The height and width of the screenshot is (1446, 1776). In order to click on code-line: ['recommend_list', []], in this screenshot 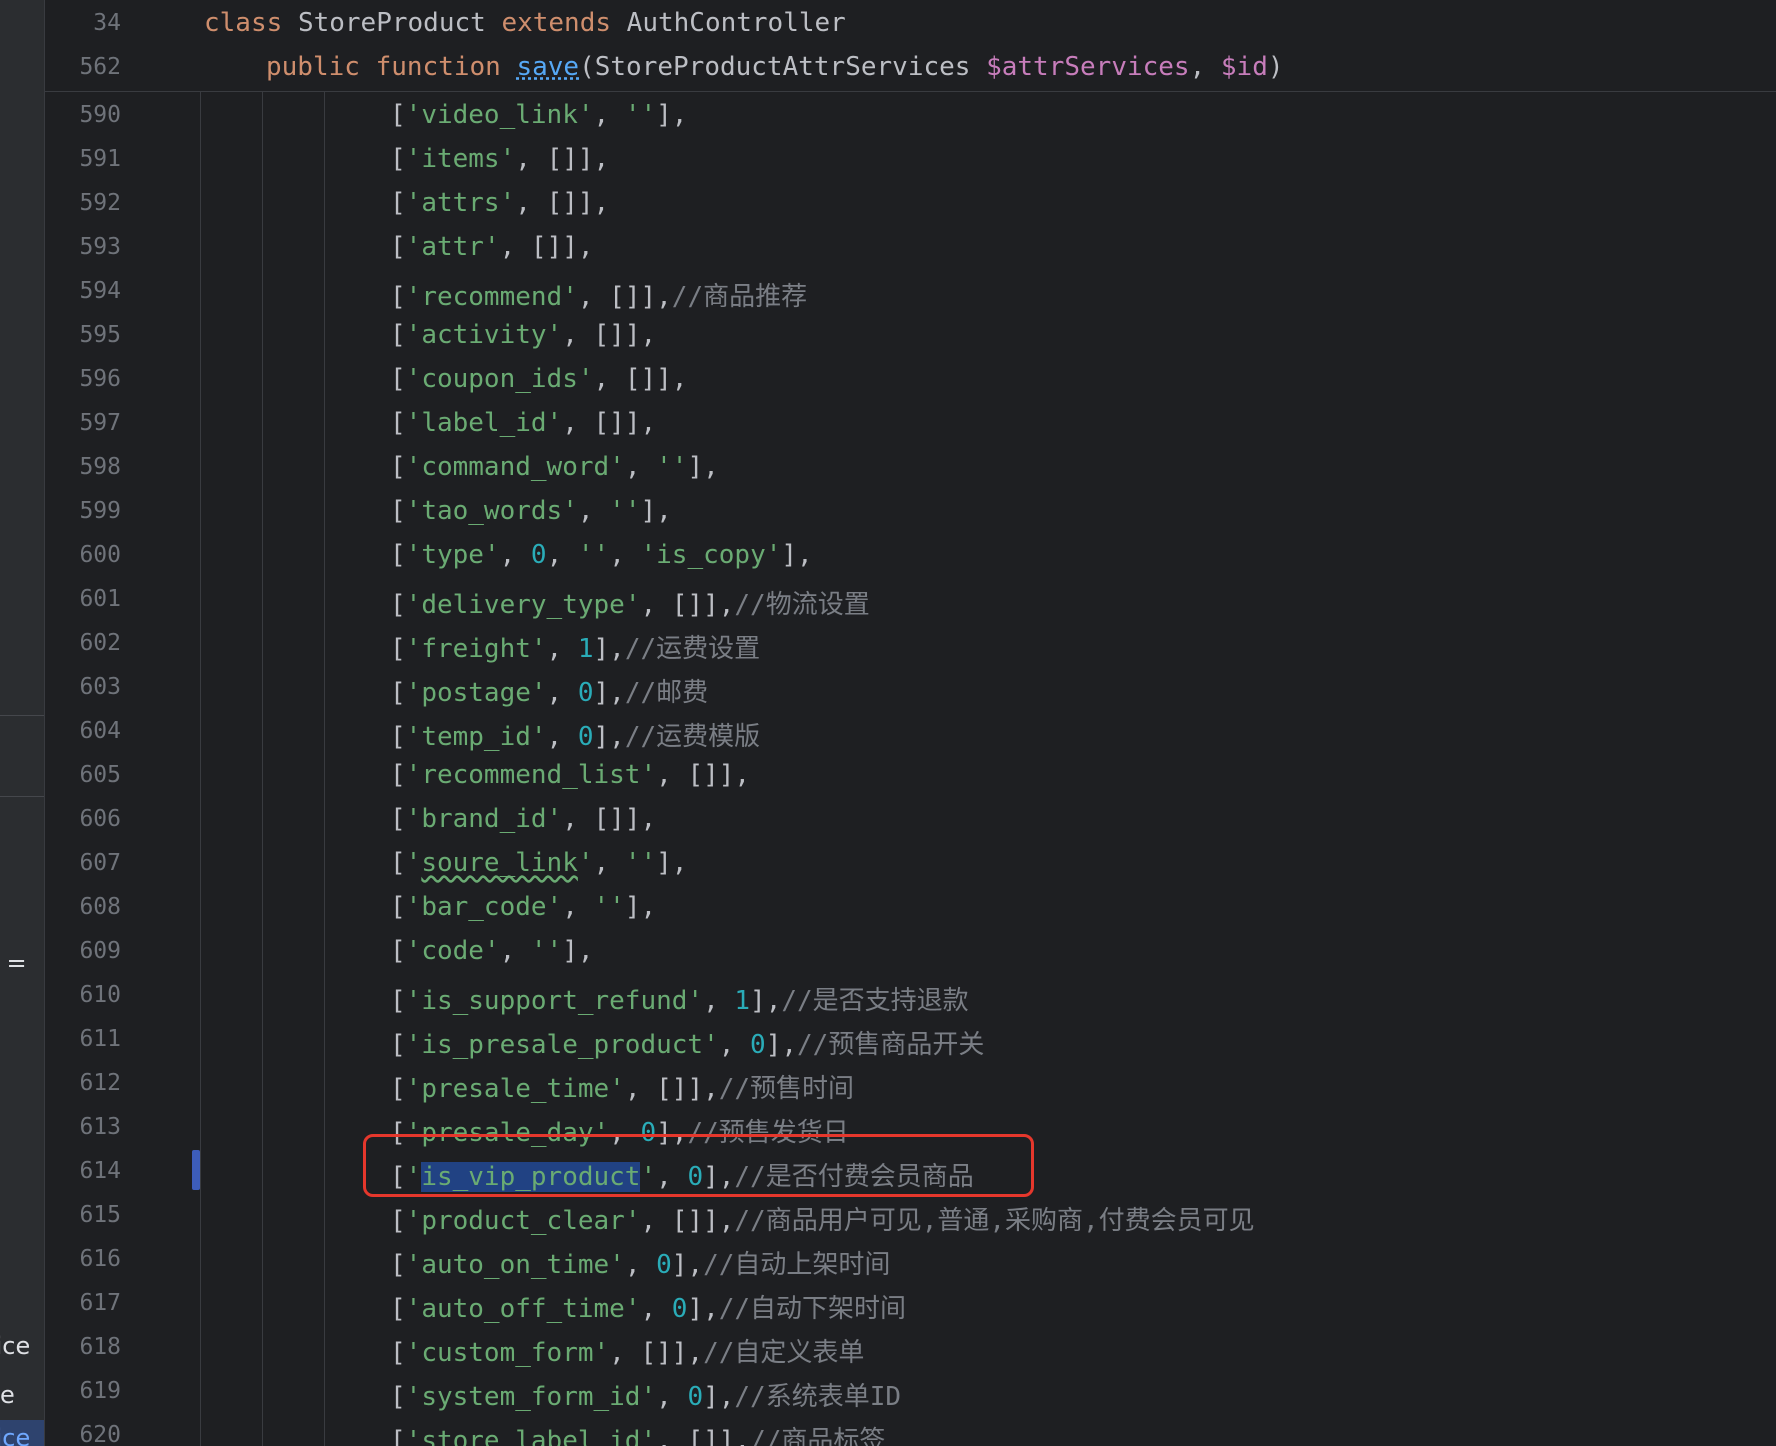, I will do `click(570, 775)`.